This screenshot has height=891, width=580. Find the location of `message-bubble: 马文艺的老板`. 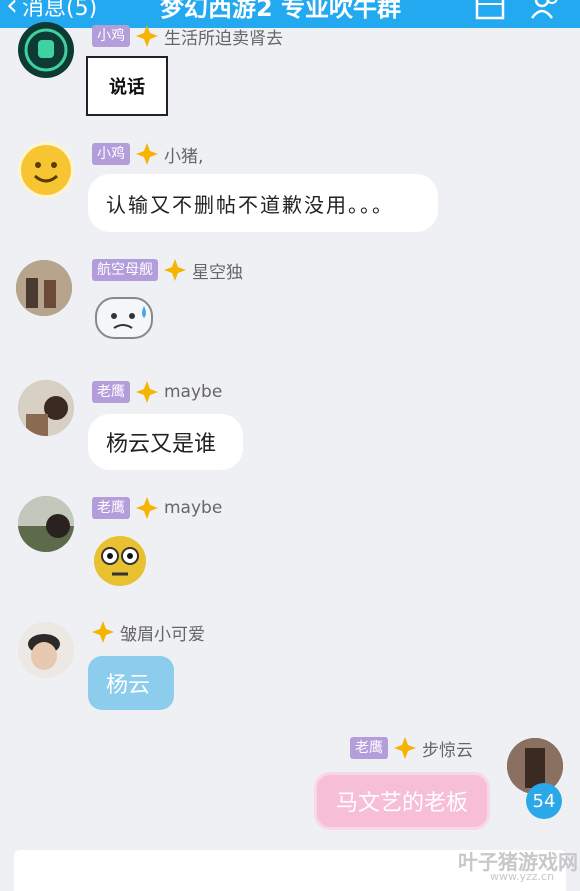

message-bubble: 马文艺的老板 is located at coordinates (402, 801).